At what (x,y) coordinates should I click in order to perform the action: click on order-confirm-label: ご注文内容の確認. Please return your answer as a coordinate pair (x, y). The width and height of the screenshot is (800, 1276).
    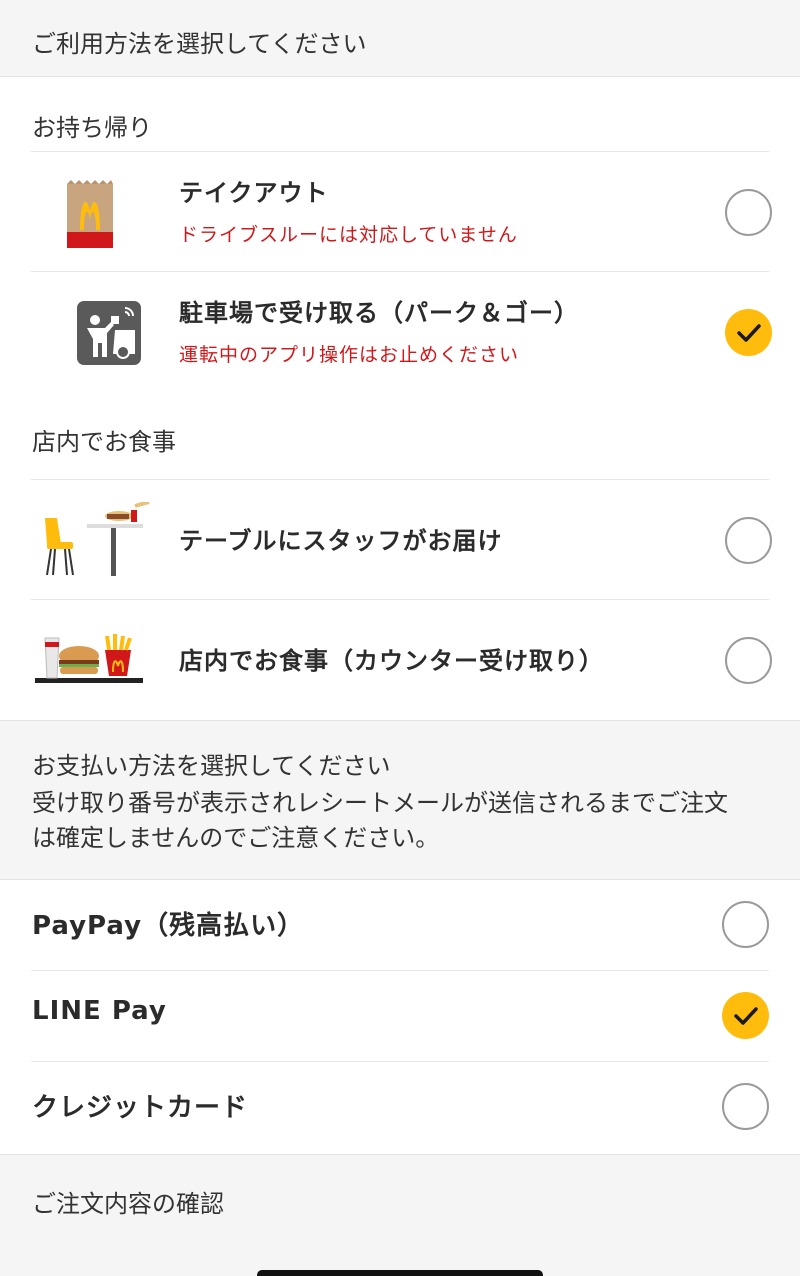
    Looking at the image, I should click on (128, 1204).